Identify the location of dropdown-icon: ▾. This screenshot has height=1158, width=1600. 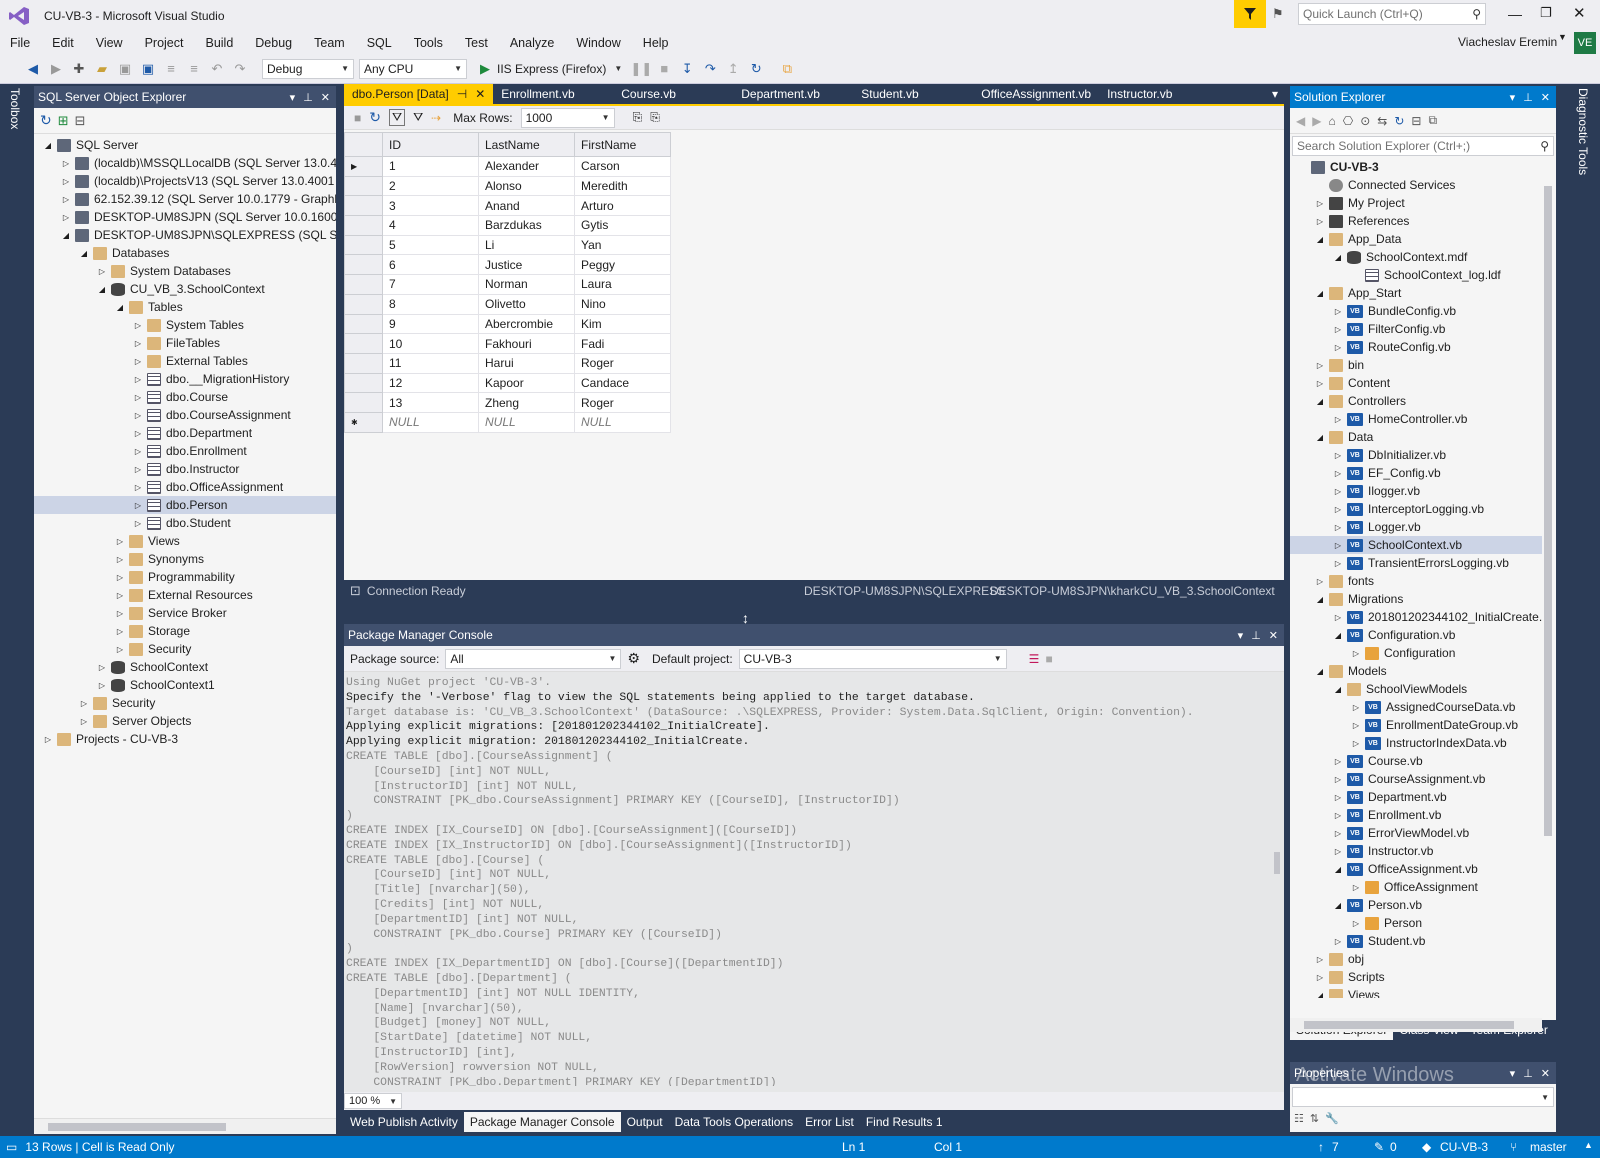
(1513, 97).